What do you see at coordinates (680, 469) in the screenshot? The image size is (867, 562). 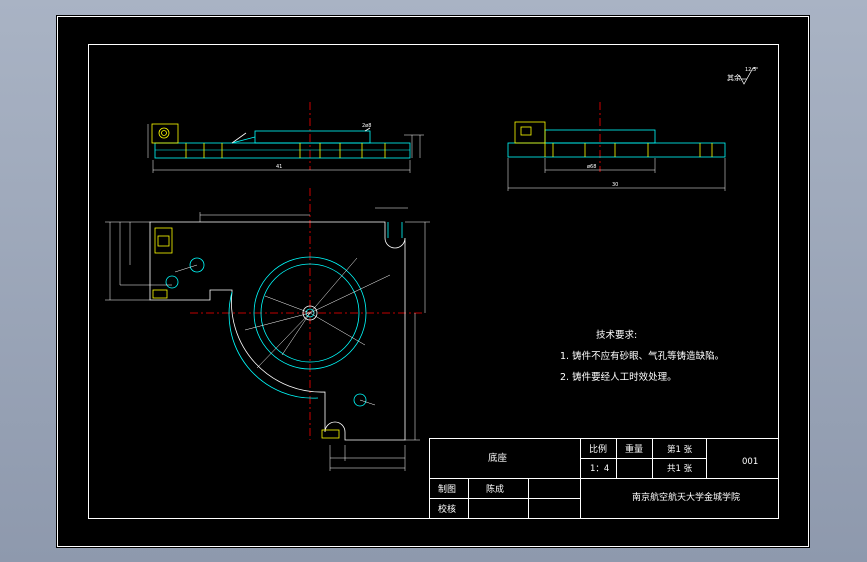 I see `title-total-label: 共1 张` at bounding box center [680, 469].